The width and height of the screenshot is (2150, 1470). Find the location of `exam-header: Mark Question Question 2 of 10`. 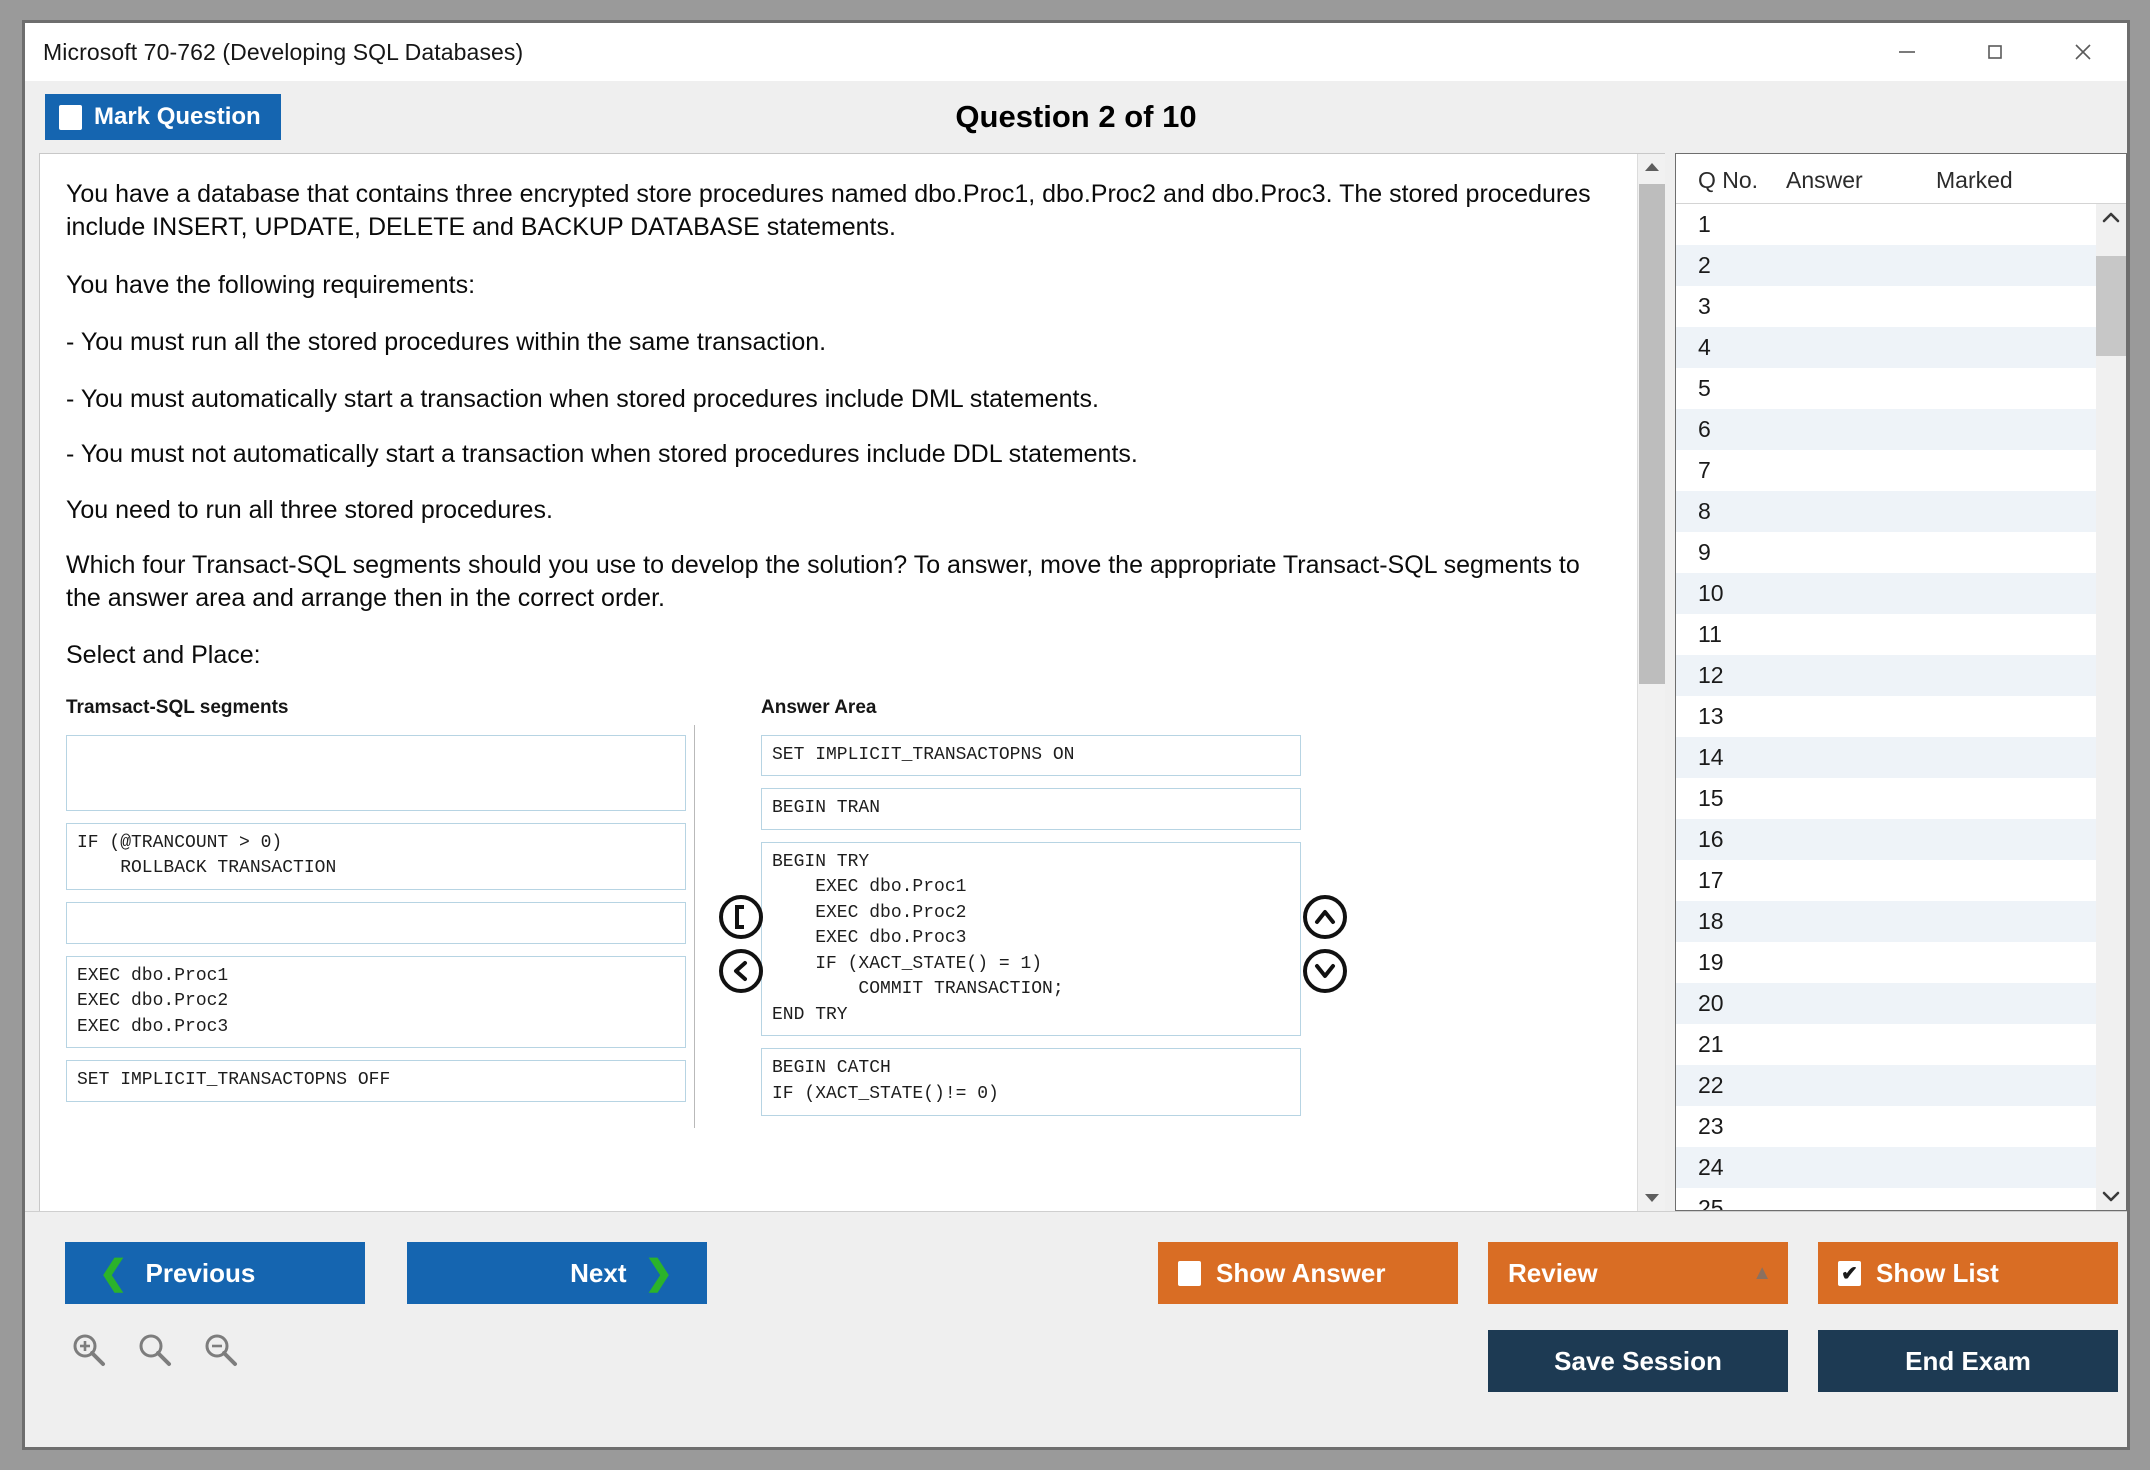

exam-header: Mark Question Question 2 of 10 is located at coordinates (1076, 117).